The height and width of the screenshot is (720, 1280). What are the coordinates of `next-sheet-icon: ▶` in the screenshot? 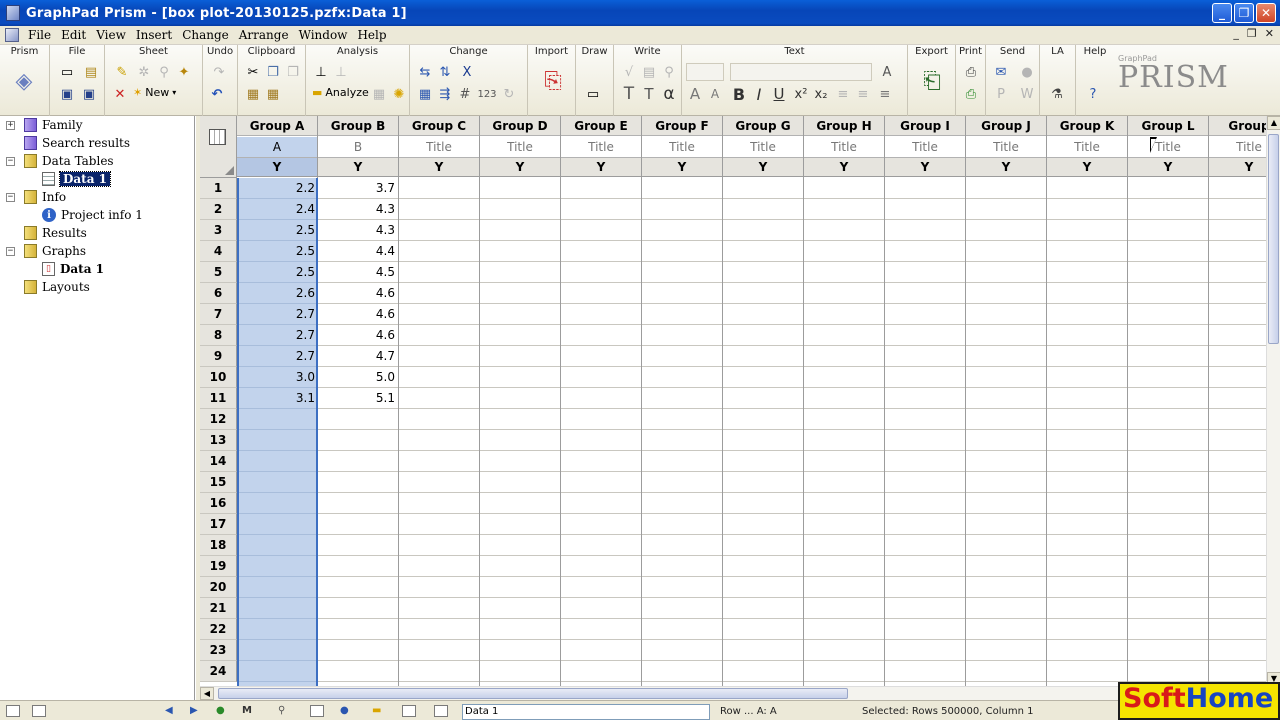 It's located at (197, 711).